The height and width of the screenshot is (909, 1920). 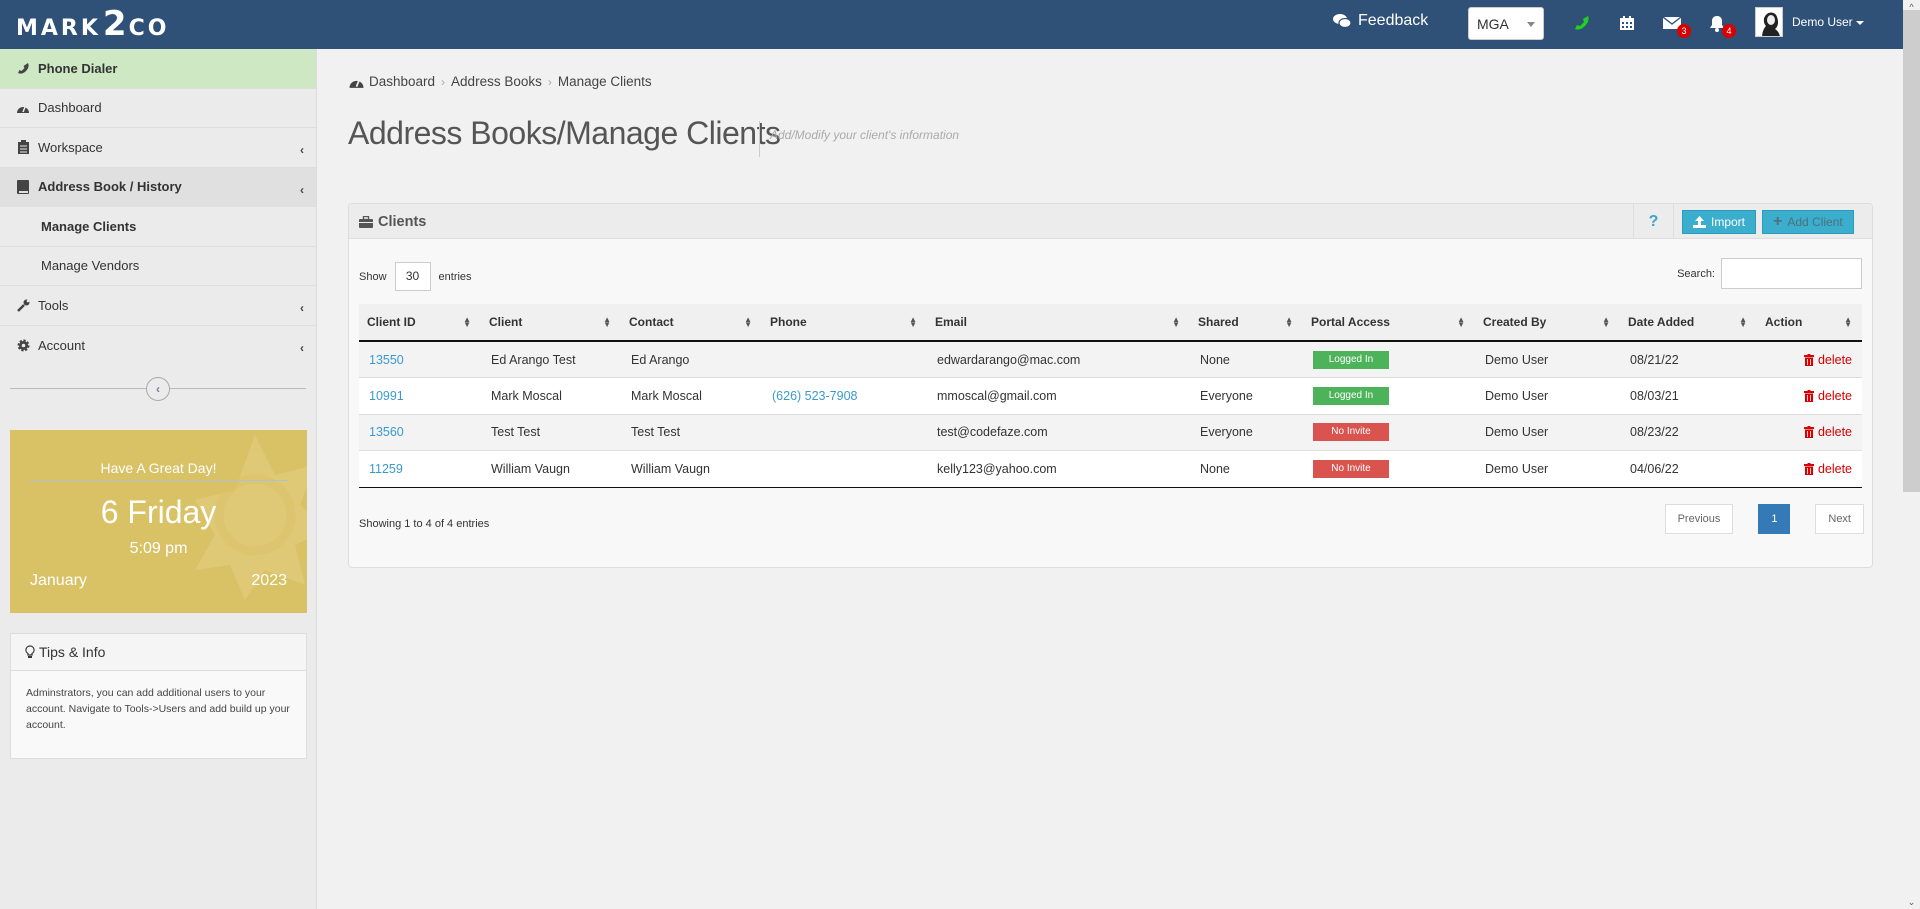 I want to click on table-info: Showing 1 to 4 of 4 entries, so click(x=424, y=524).